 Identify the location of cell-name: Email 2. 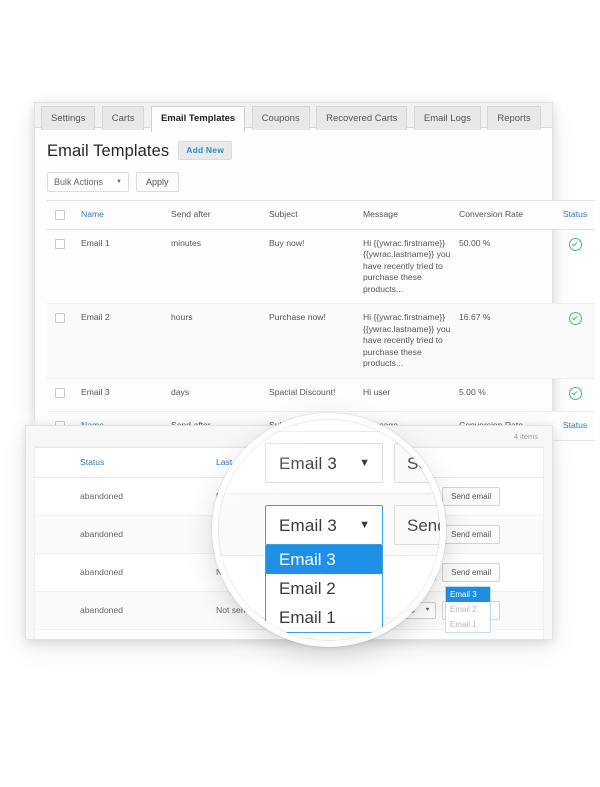
(126, 341).